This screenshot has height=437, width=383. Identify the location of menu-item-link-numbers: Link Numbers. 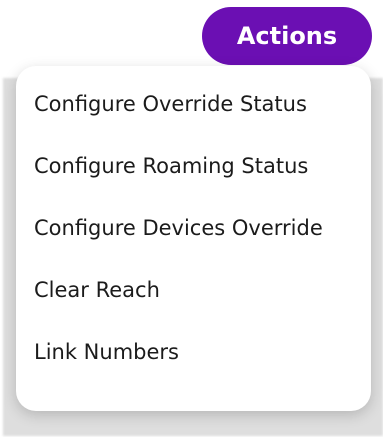
(193, 352).